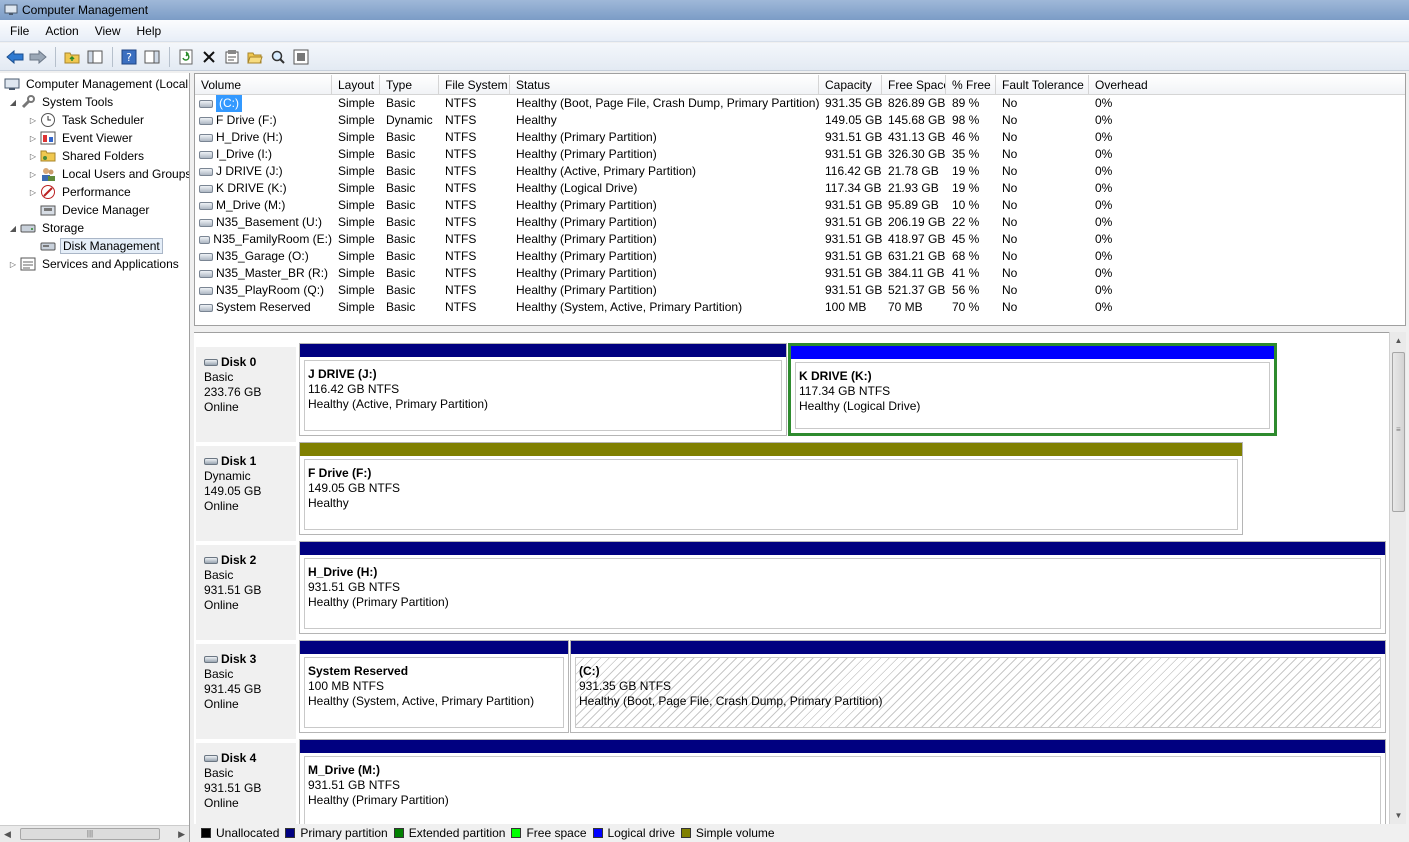 This screenshot has height=842, width=1409. Describe the element at coordinates (246, 395) in the screenshot. I see `disk-info: Disk 0 Basic 233.76 GB Online` at that location.